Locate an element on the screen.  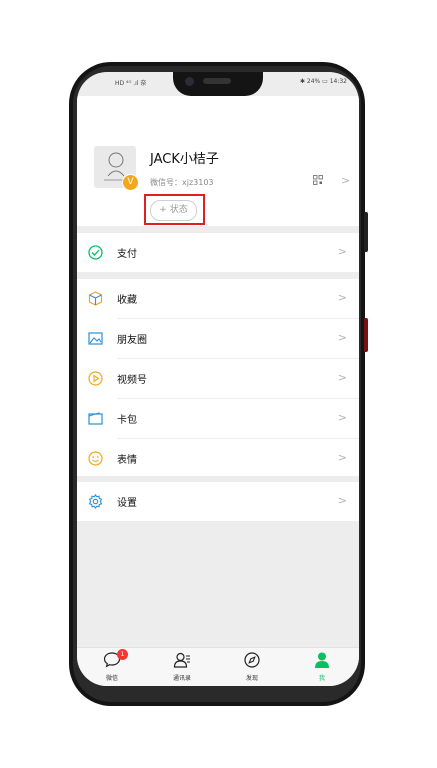
menu-item-label: 卡包 is located at coordinates (127, 420).